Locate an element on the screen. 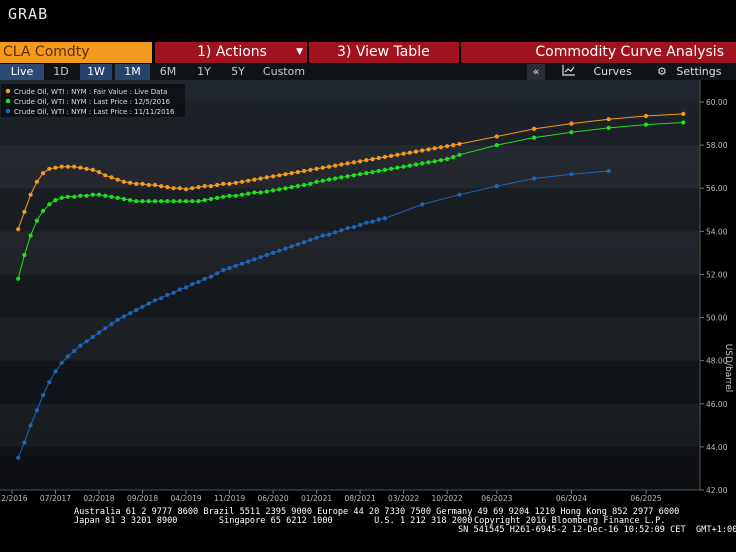  settings-button: ⚙ Settings is located at coordinates (696, 72).